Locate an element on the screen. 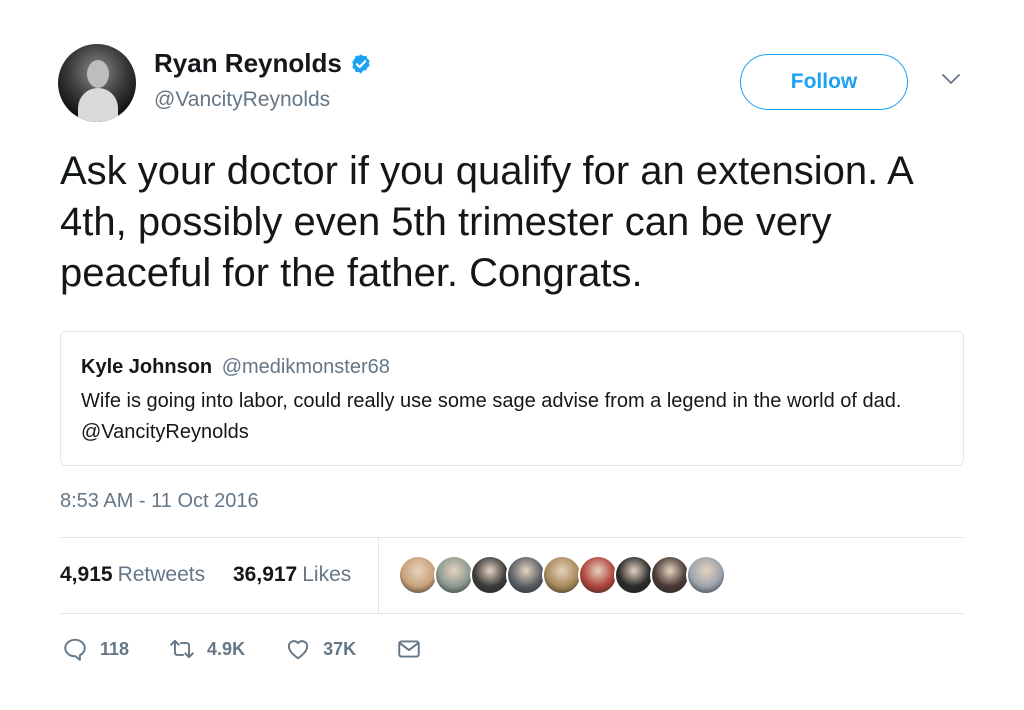  tweet-header: Ryan Reynolds @VancityReynolds Follow is located at coordinates (518, 84).